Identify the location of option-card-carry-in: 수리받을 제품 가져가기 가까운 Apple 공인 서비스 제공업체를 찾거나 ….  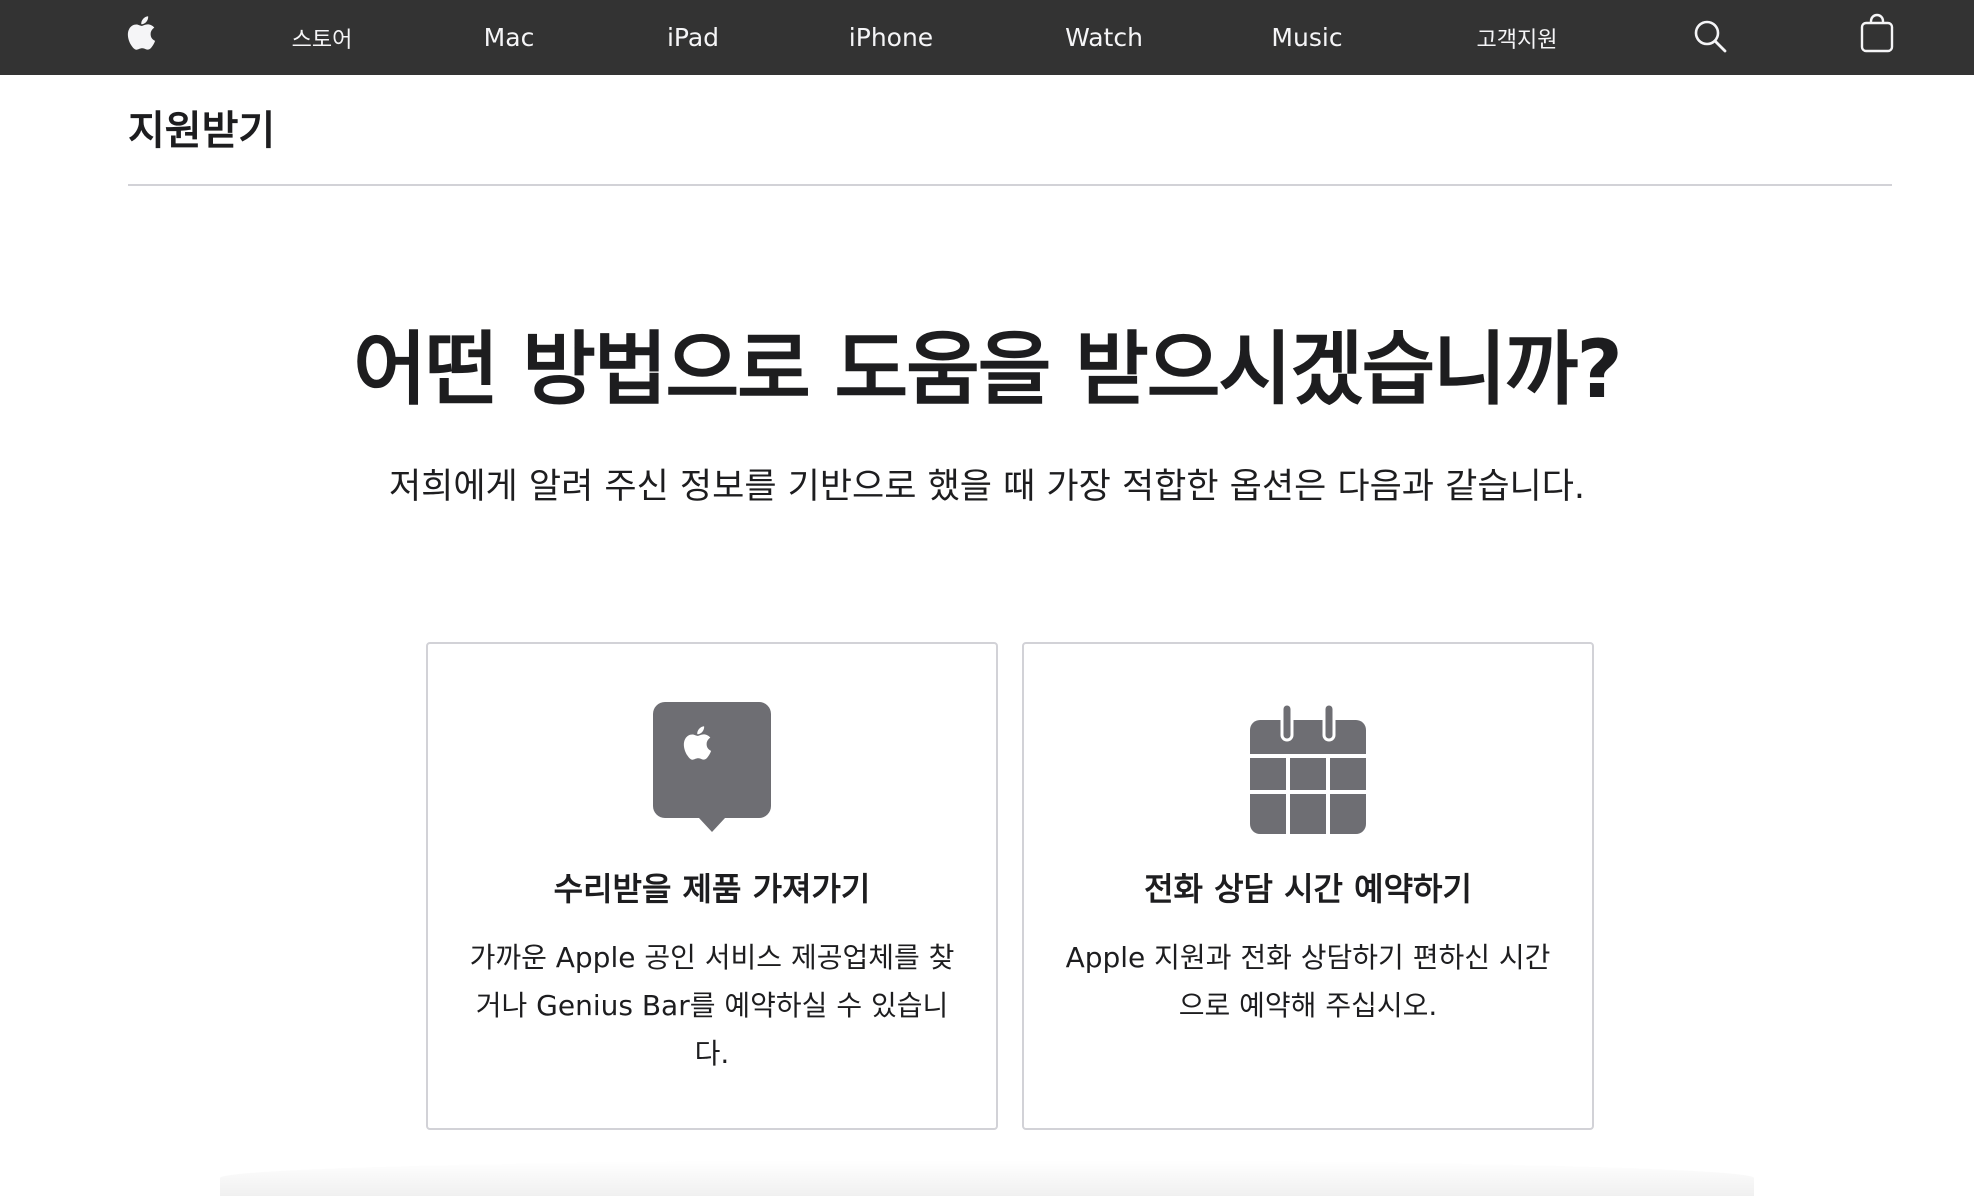
(712, 886).